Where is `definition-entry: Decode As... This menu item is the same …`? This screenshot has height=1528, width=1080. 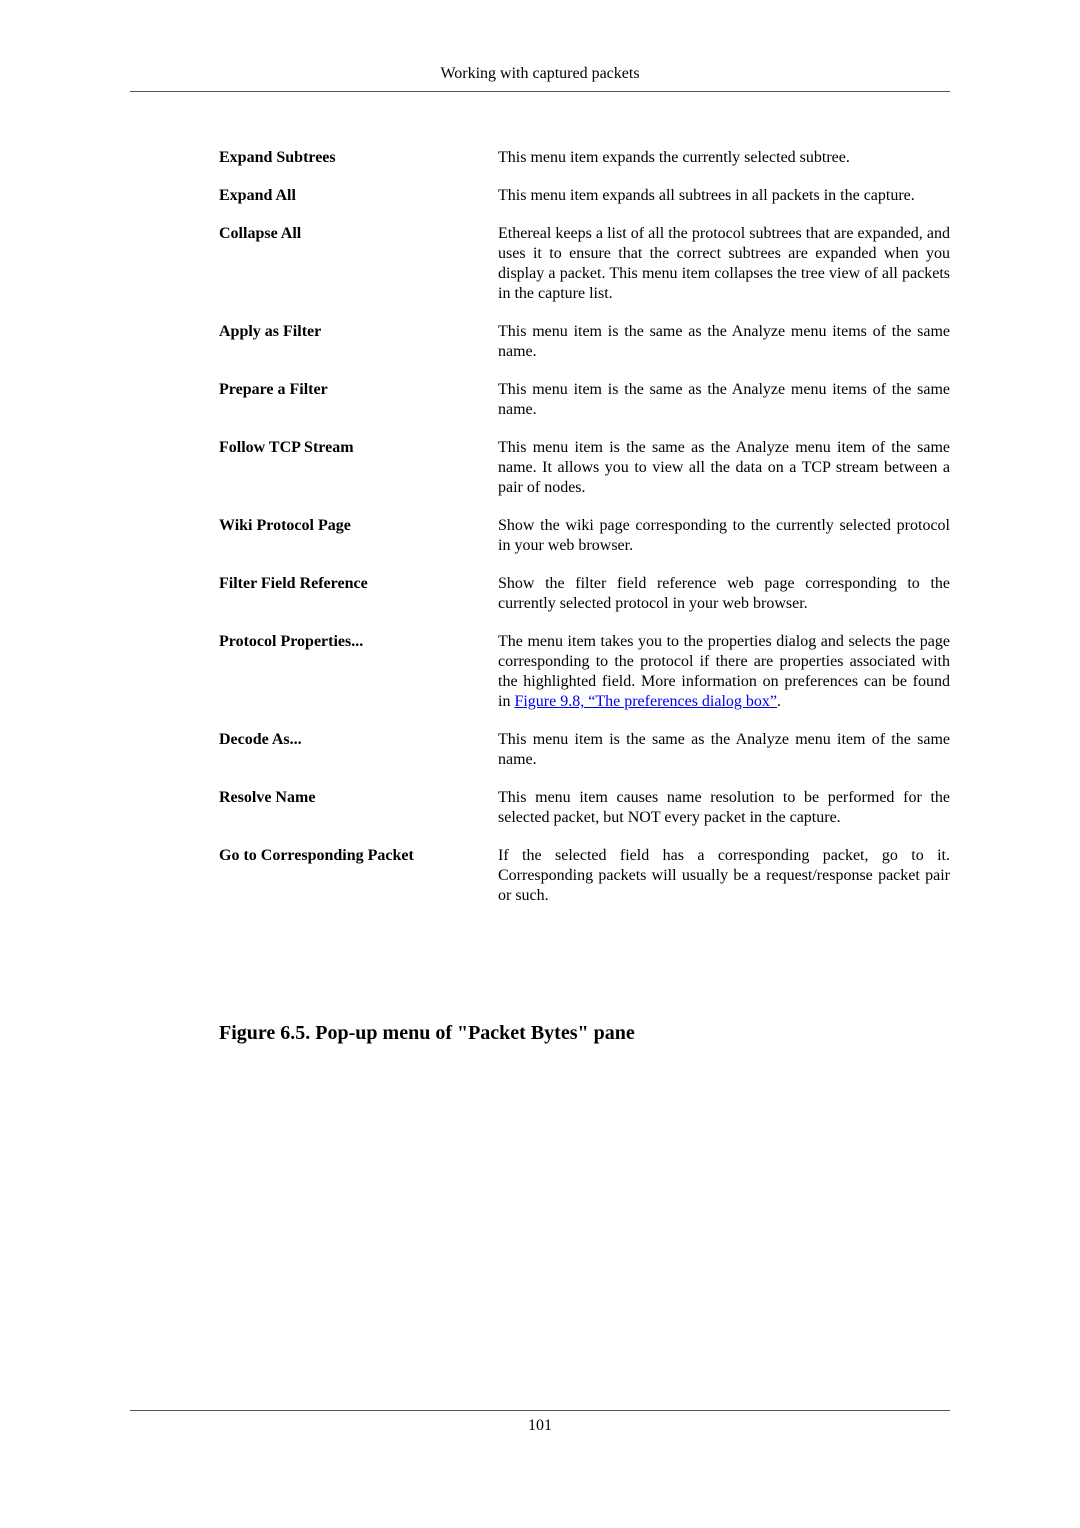 definition-entry: Decode As... This menu item is the same … is located at coordinates (584, 750).